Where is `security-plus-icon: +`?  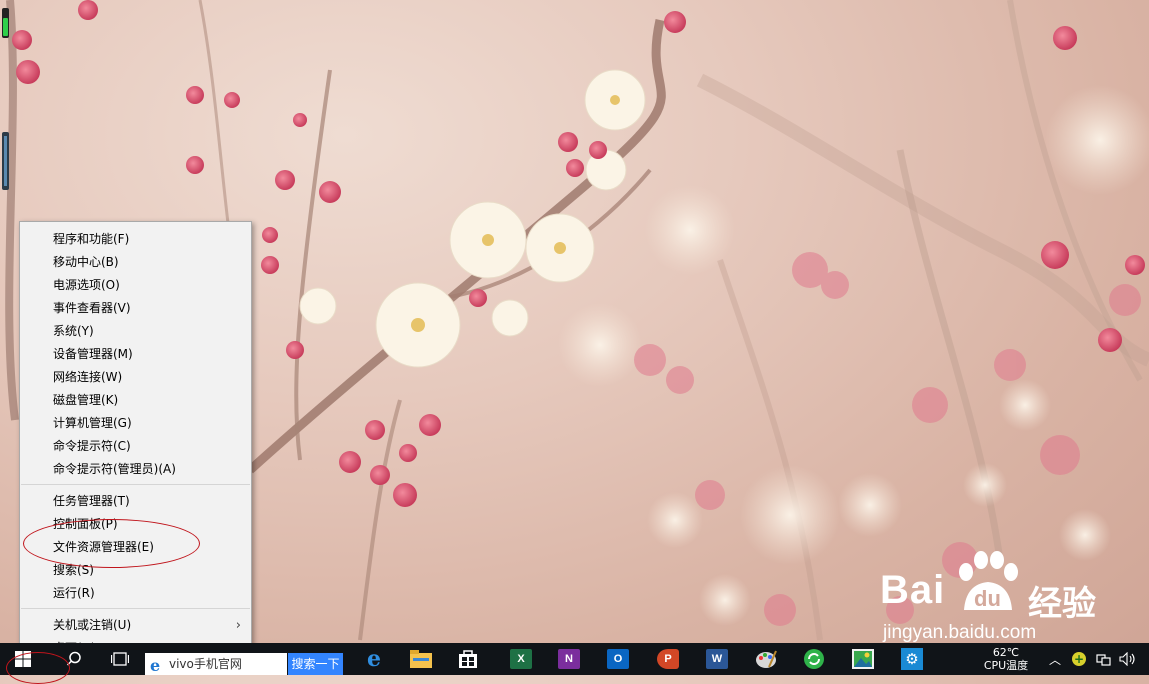 security-plus-icon: + is located at coordinates (1079, 659).